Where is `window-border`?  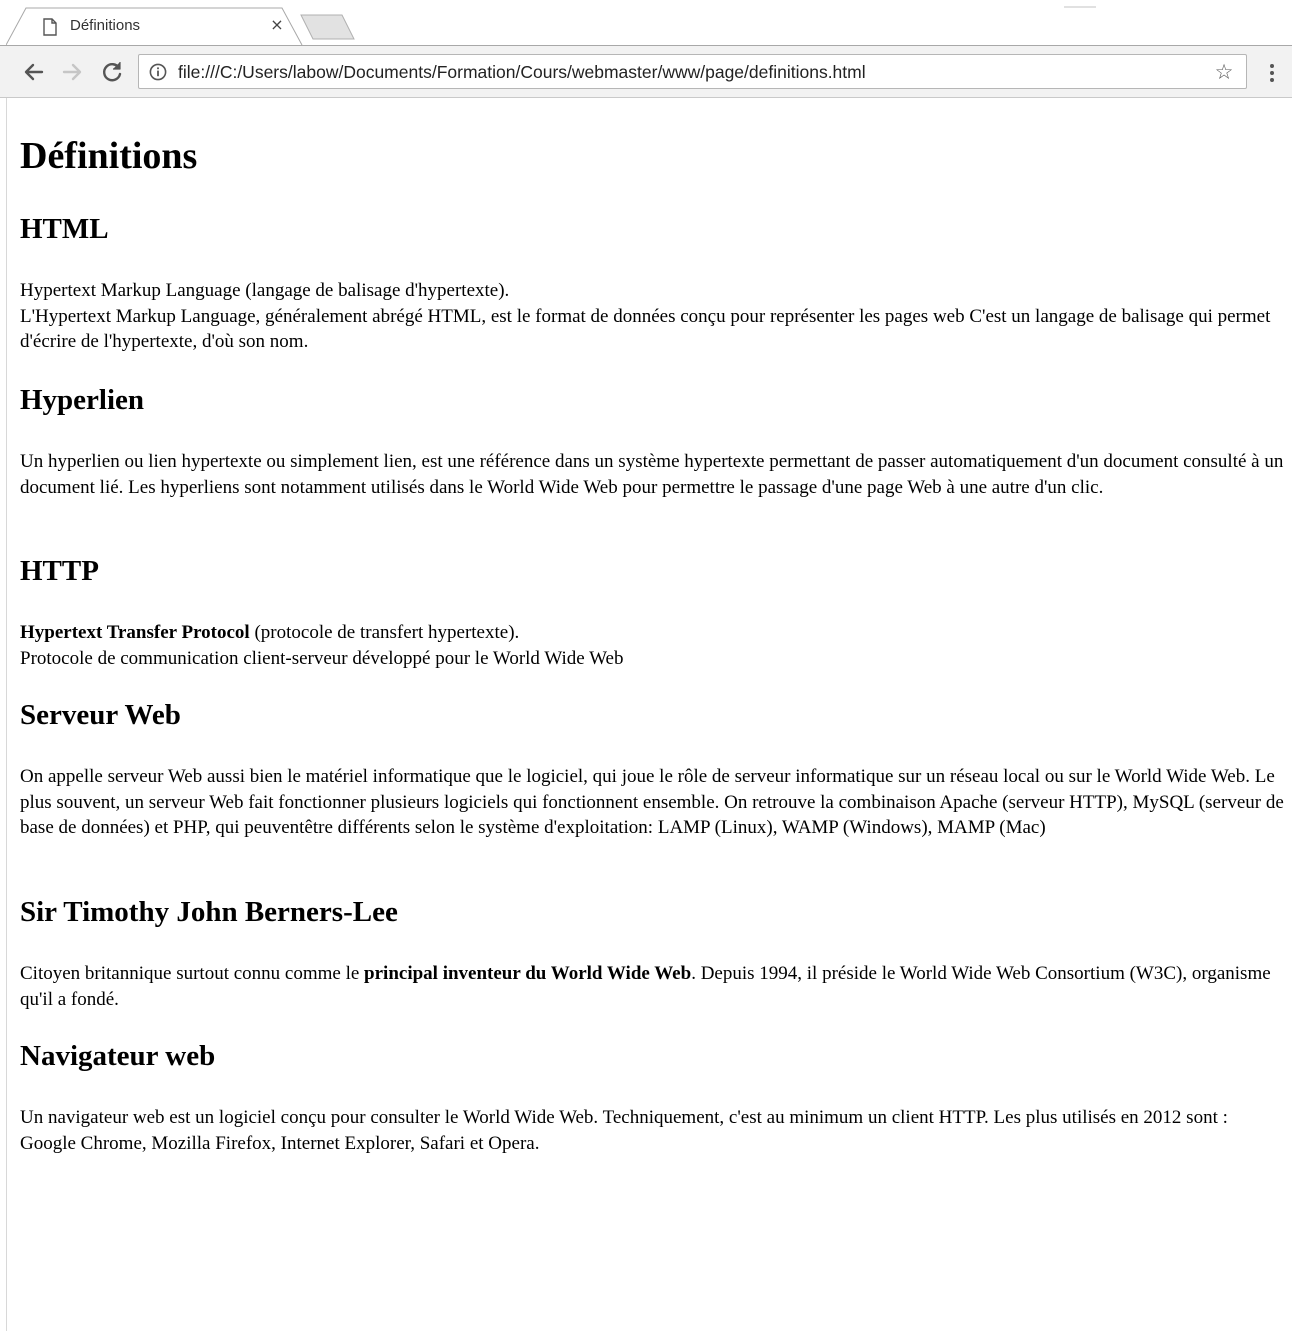 window-border is located at coordinates (6, 714).